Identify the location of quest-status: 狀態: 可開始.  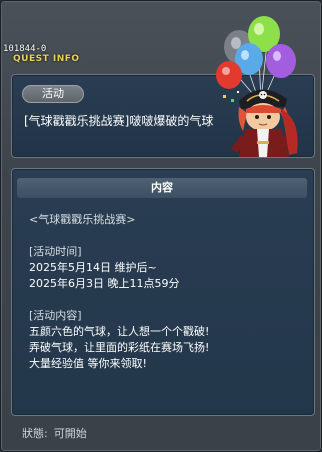
(57, 433).